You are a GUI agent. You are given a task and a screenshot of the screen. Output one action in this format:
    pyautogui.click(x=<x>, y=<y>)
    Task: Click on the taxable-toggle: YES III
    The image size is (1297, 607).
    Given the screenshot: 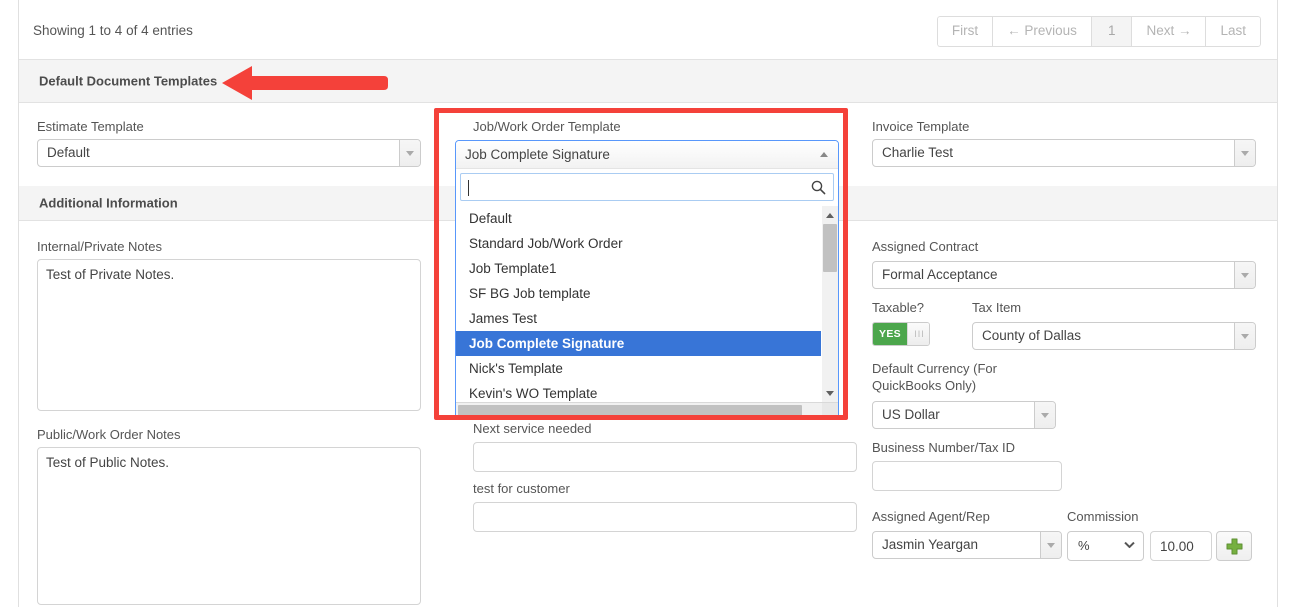 What is the action you would take?
    pyautogui.click(x=901, y=334)
    